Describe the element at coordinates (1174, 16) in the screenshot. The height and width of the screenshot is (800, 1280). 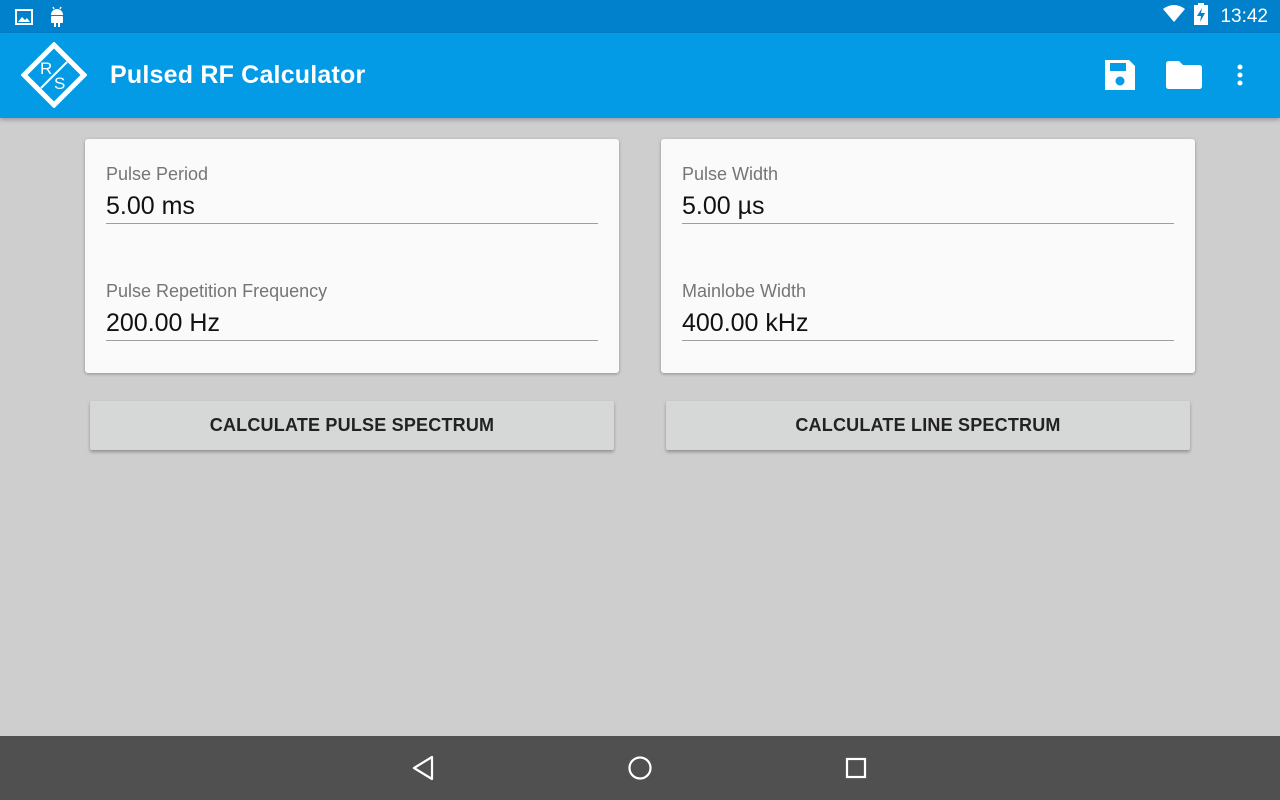
I see `wifi-icon` at that location.